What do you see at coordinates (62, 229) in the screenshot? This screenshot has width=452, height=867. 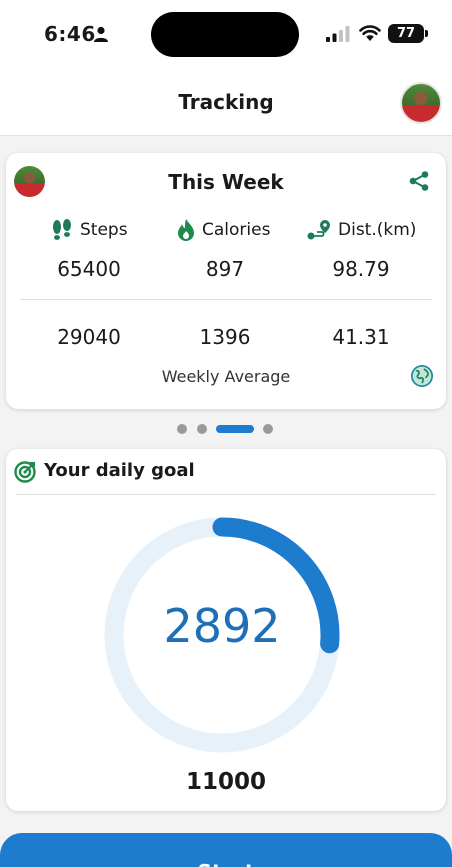 I see `footprints-icon` at bounding box center [62, 229].